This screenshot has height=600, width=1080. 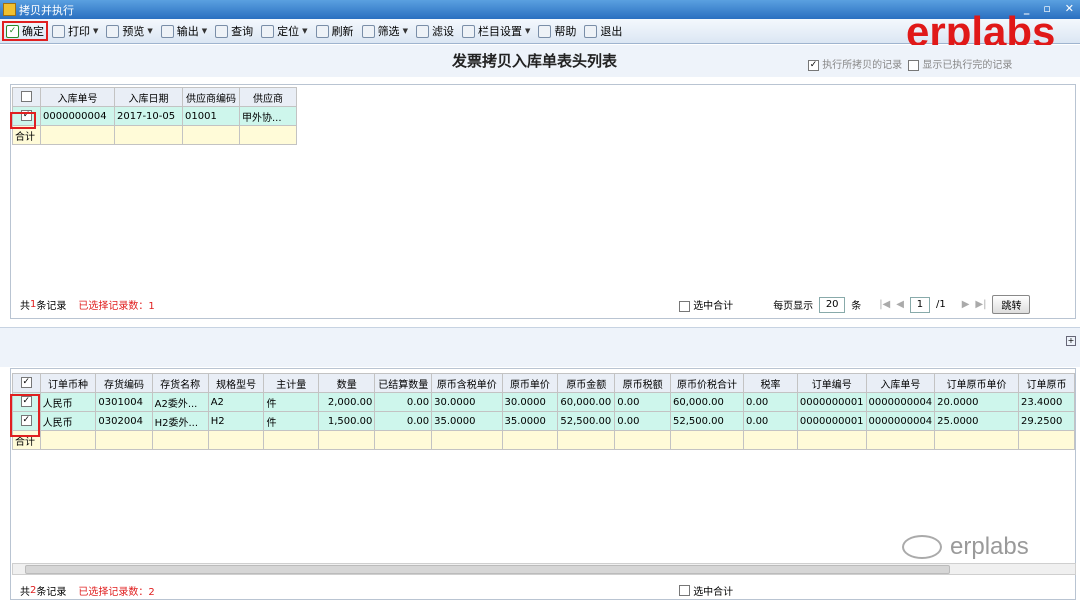 What do you see at coordinates (124, 421) in the screenshot?
I see `cell: 0302004` at bounding box center [124, 421].